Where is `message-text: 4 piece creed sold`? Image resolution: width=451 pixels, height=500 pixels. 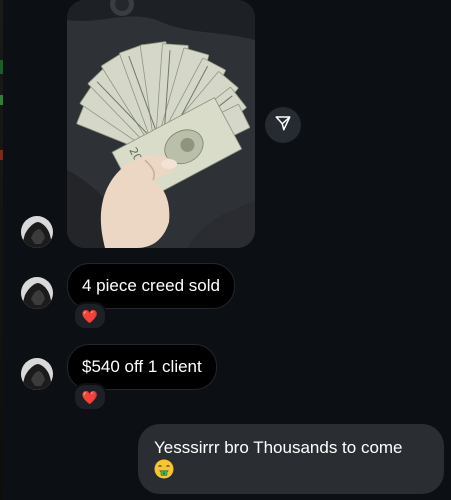
message-text: 4 piece creed sold is located at coordinates (151, 285).